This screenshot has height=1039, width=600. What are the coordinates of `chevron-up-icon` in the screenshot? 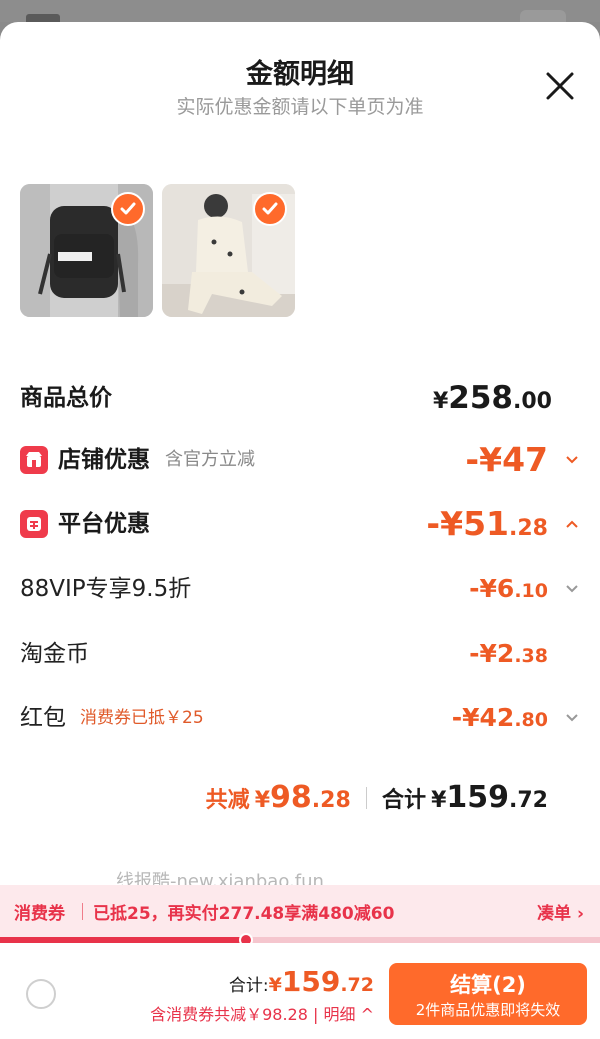 It's located at (572, 524).